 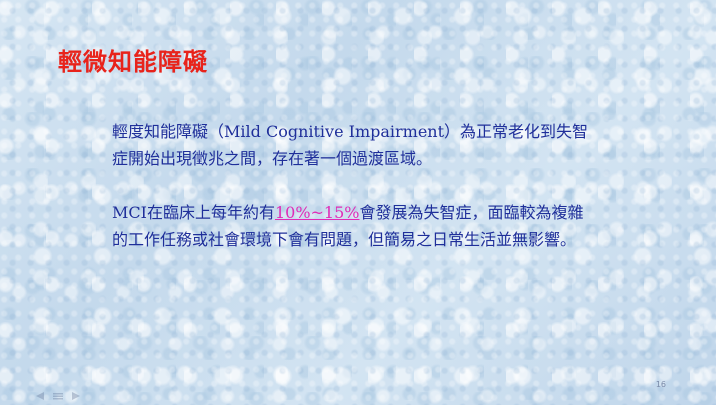 What do you see at coordinates (133, 61) in the screenshot?
I see `slide-title: 輕微知能障礙` at bounding box center [133, 61].